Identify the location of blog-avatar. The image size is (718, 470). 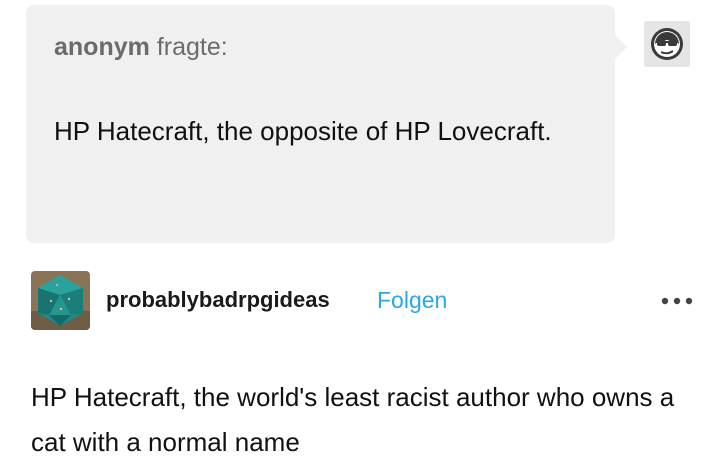
(60, 300).